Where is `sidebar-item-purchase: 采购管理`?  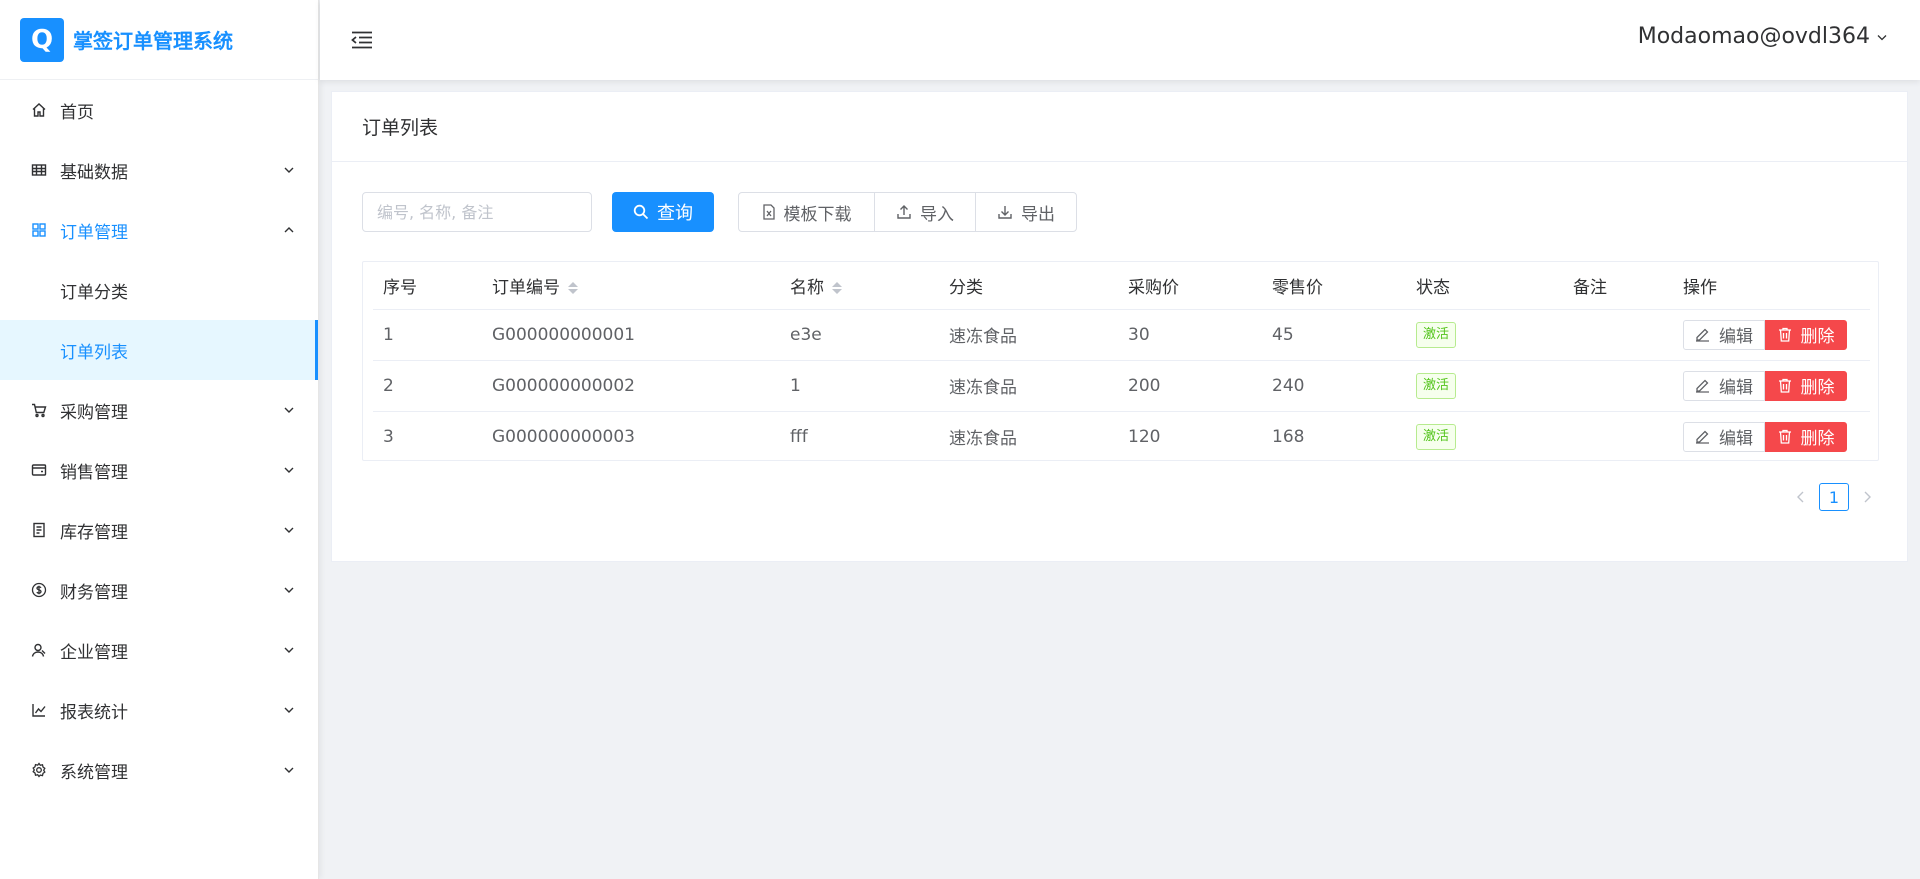 sidebar-item-purchase: 采购管理 is located at coordinates (159, 410).